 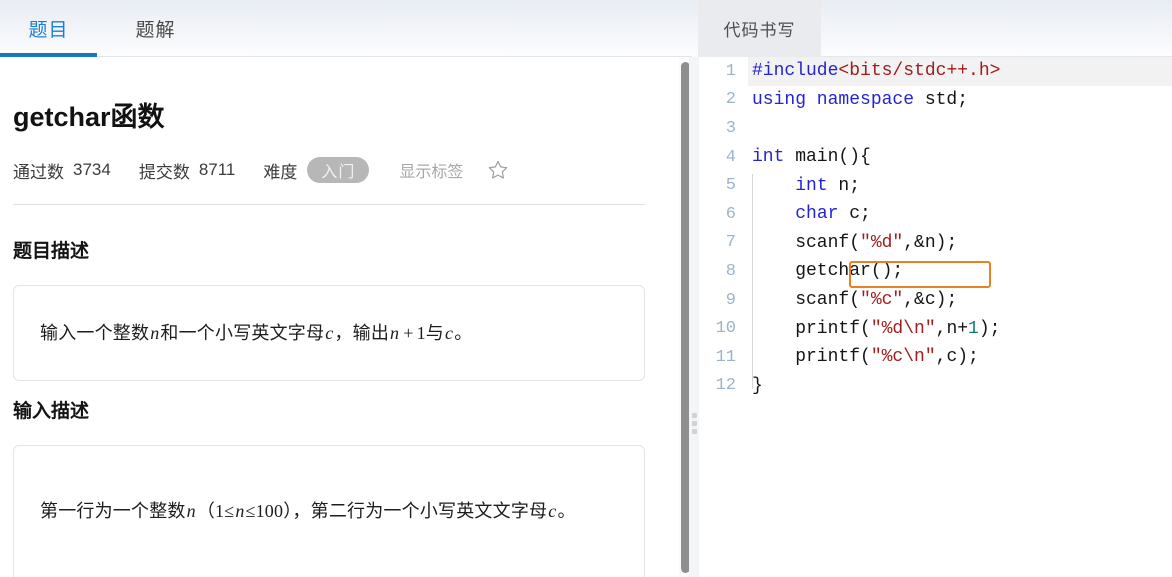 What do you see at coordinates (730, 128) in the screenshot?
I see `line-number: 3` at bounding box center [730, 128].